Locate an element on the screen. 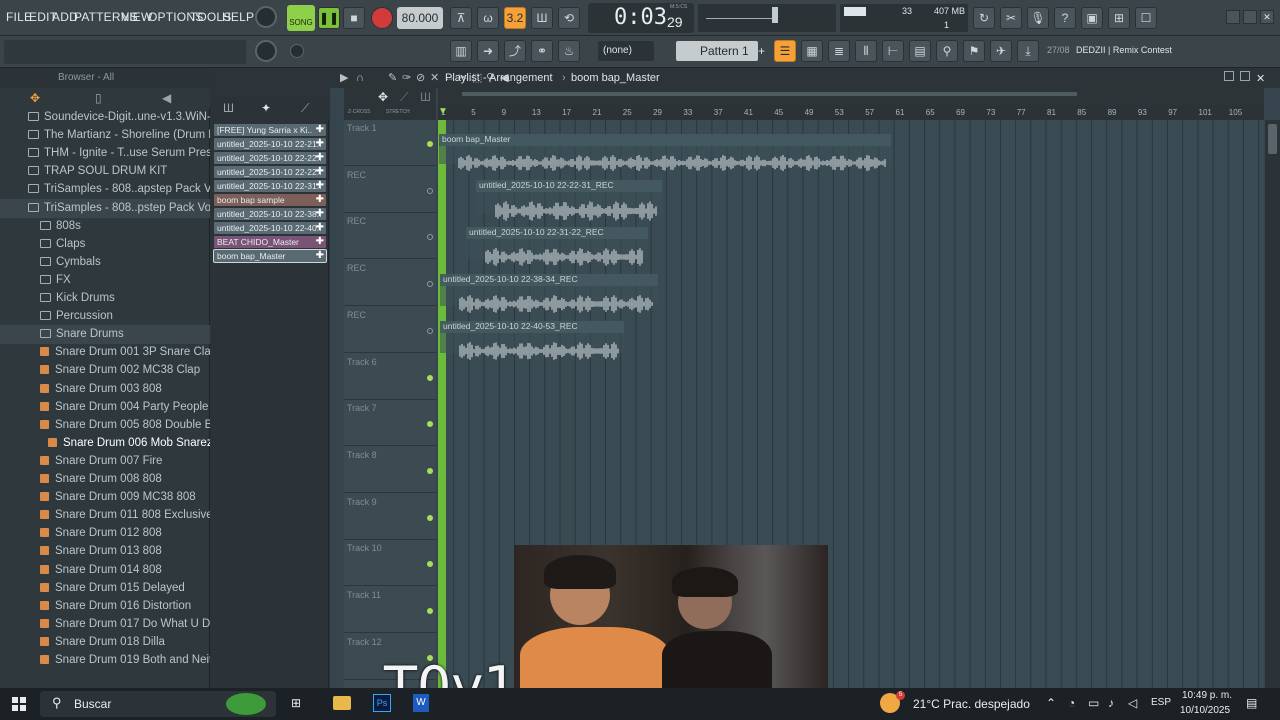  bird-icon: ✈ is located at coordinates (1001, 51).